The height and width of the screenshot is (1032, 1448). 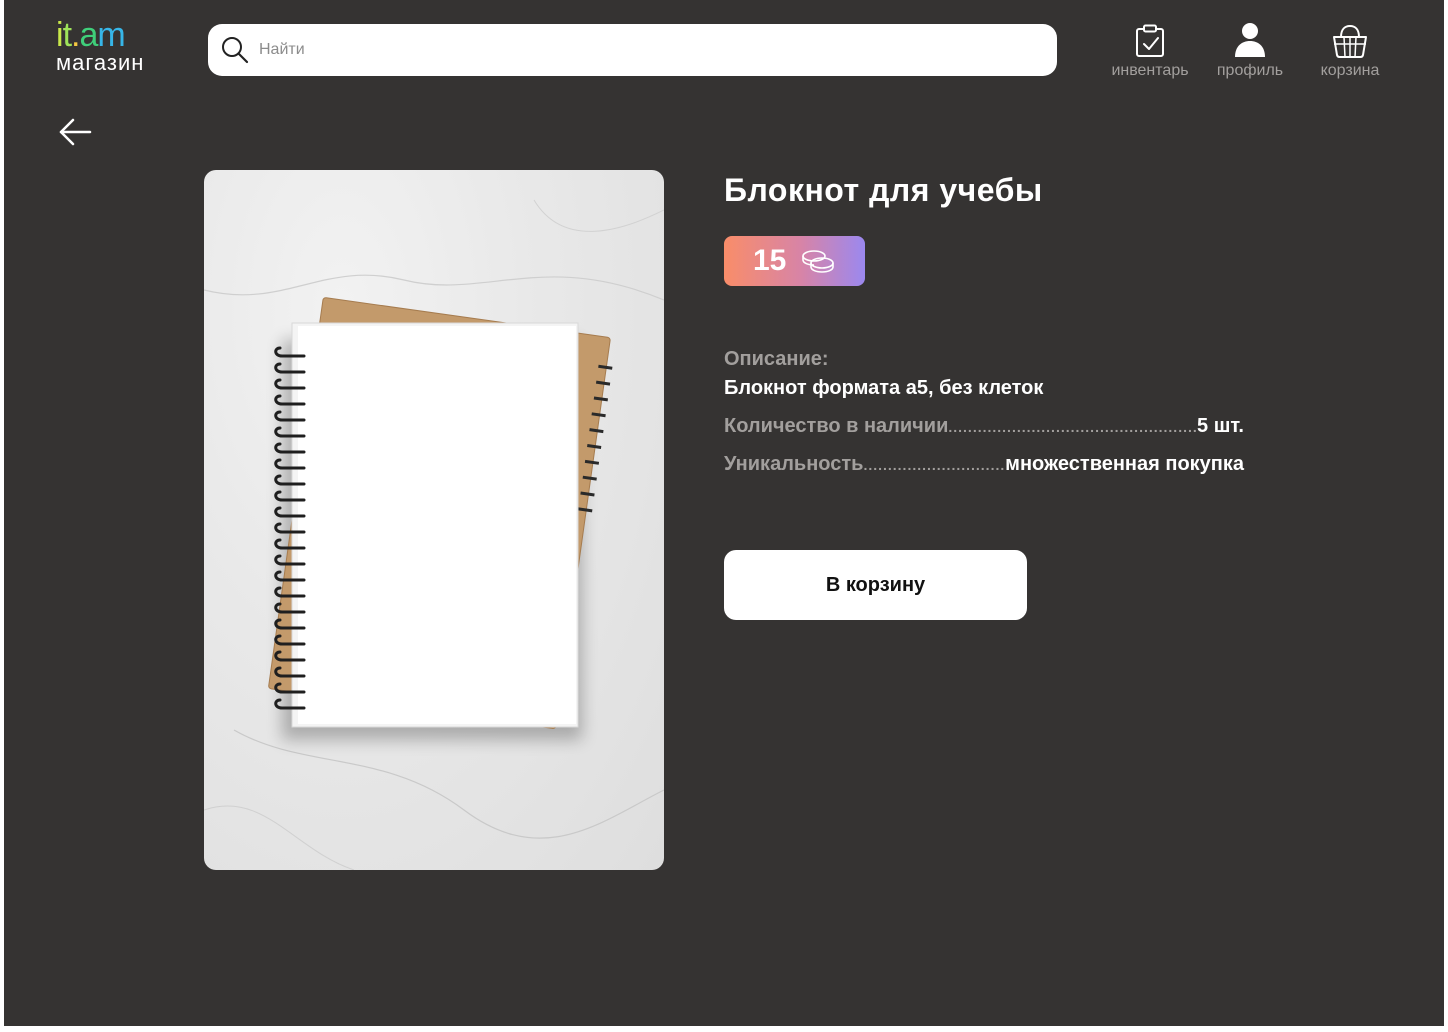 I want to click on logo-letter: t, so click(x=67, y=35).